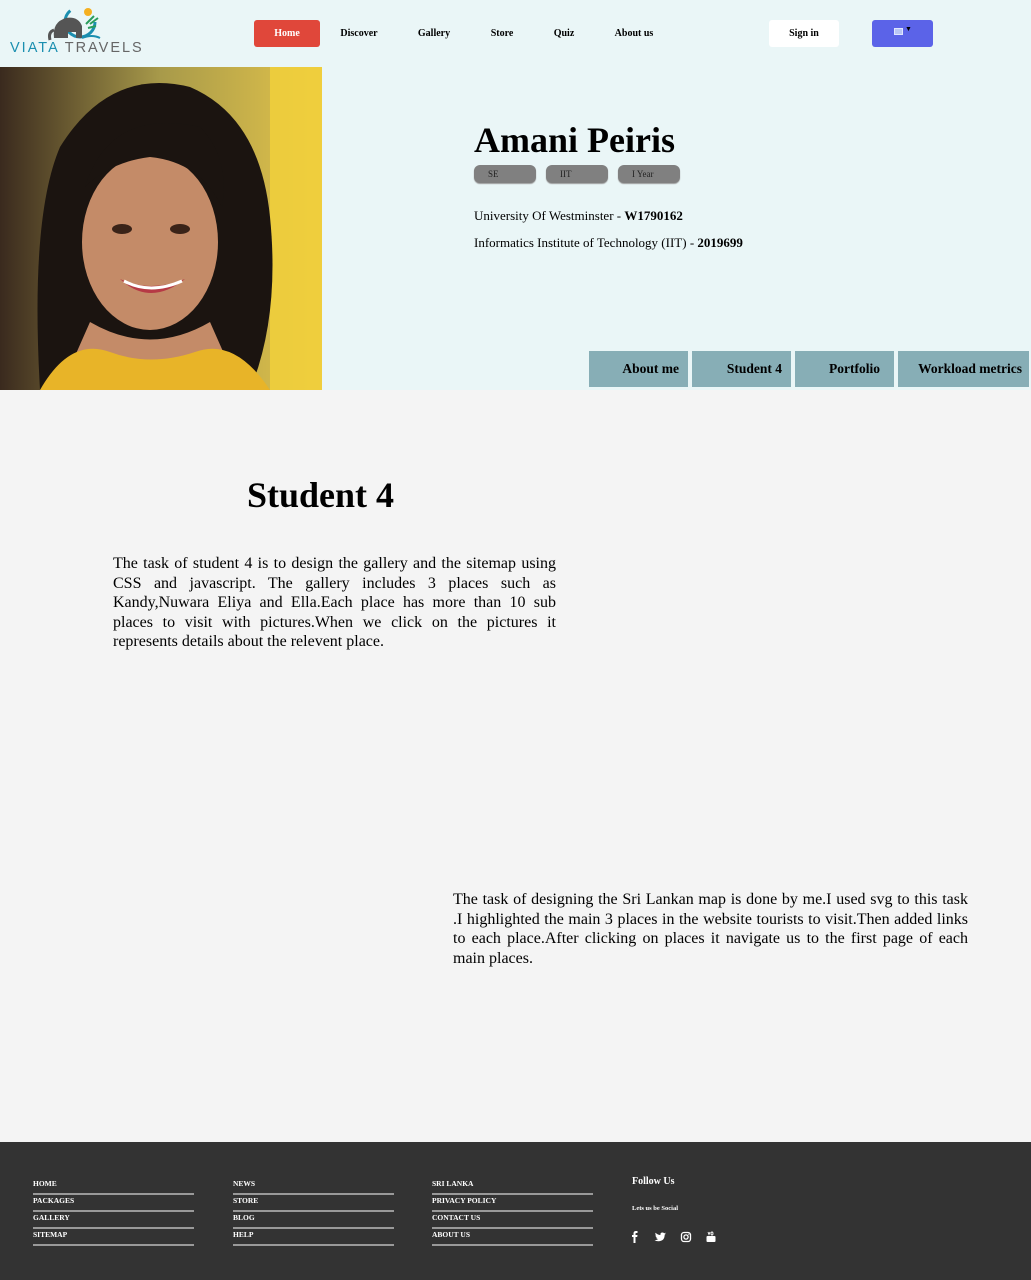 This screenshot has height=1280, width=1031. Describe the element at coordinates (908, 29) in the screenshot. I see `caret-down-icon: ▼` at that location.